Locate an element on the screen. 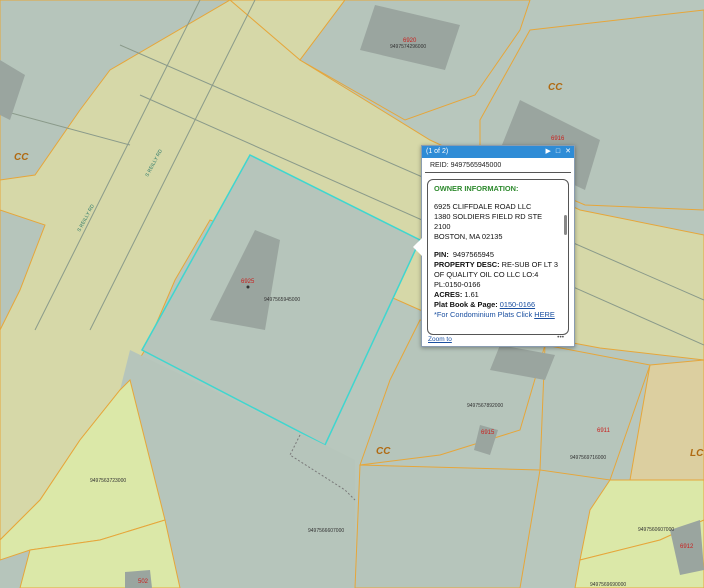  address-6916: 6916 is located at coordinates (558, 139).